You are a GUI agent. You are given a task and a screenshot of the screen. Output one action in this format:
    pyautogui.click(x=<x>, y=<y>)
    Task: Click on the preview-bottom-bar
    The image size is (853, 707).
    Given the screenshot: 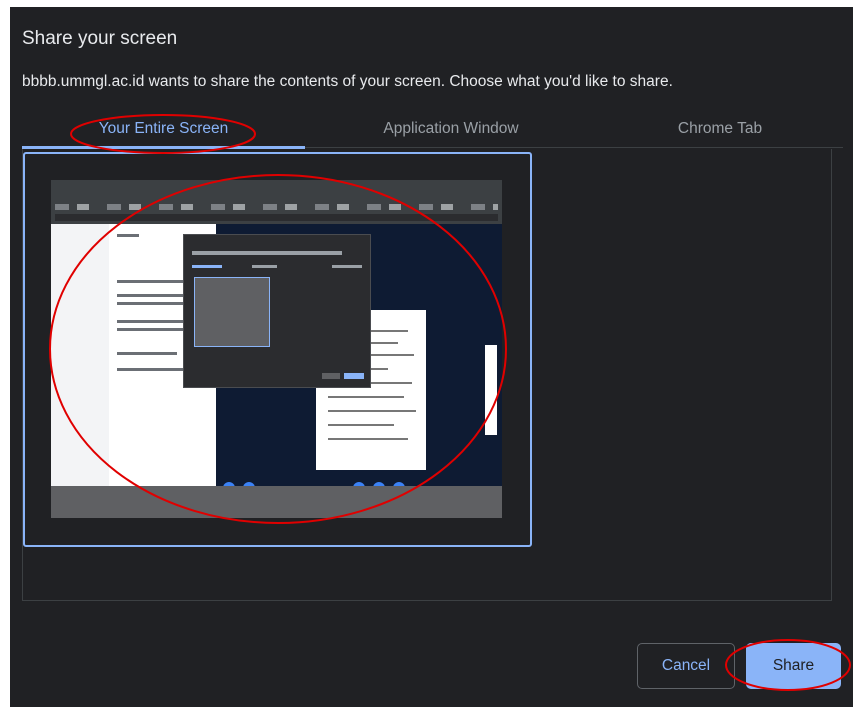 What is the action you would take?
    pyautogui.click(x=276, y=502)
    